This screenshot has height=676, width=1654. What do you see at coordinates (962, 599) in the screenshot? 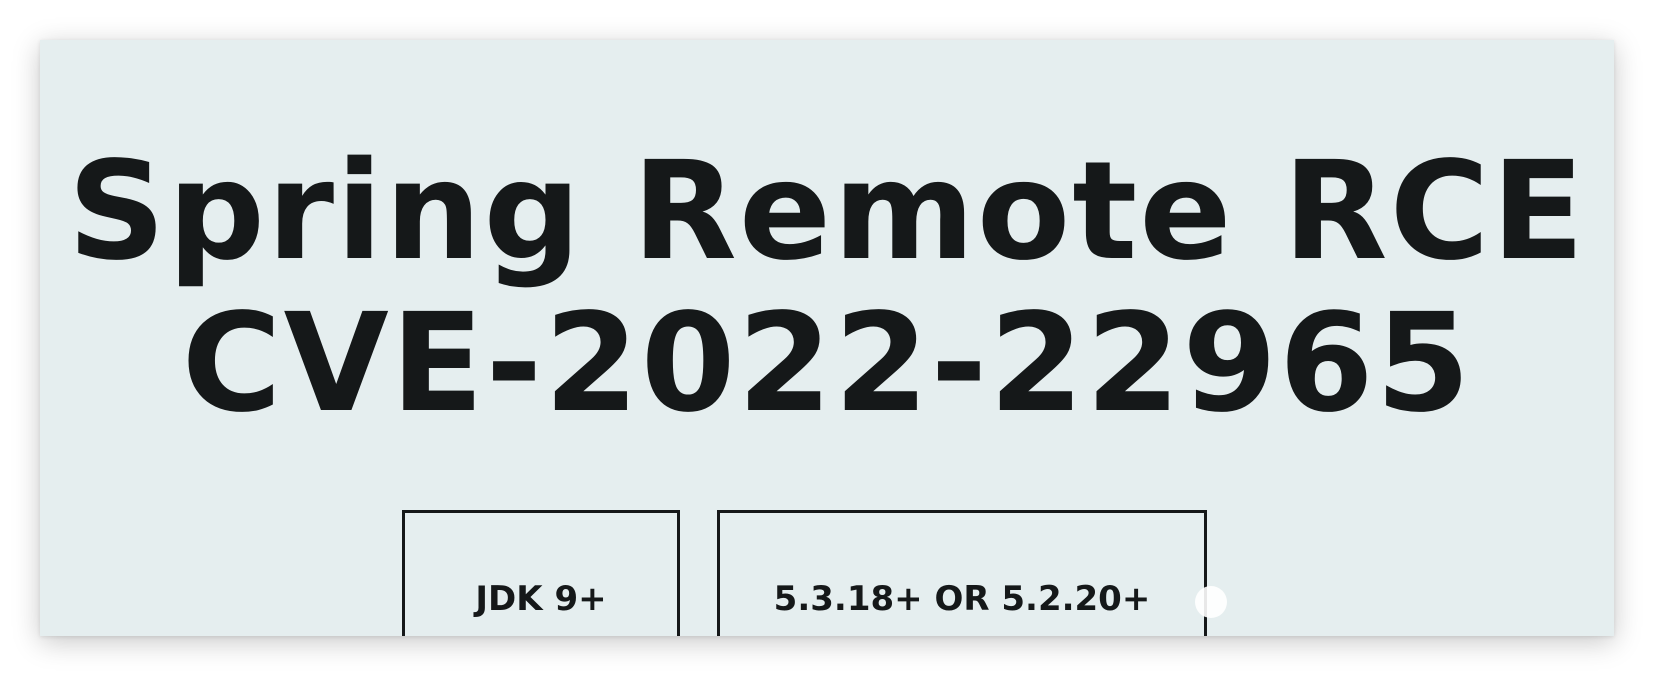
I see `spring-version-label: 5.3.18+ OR 5.2.20+` at bounding box center [962, 599].